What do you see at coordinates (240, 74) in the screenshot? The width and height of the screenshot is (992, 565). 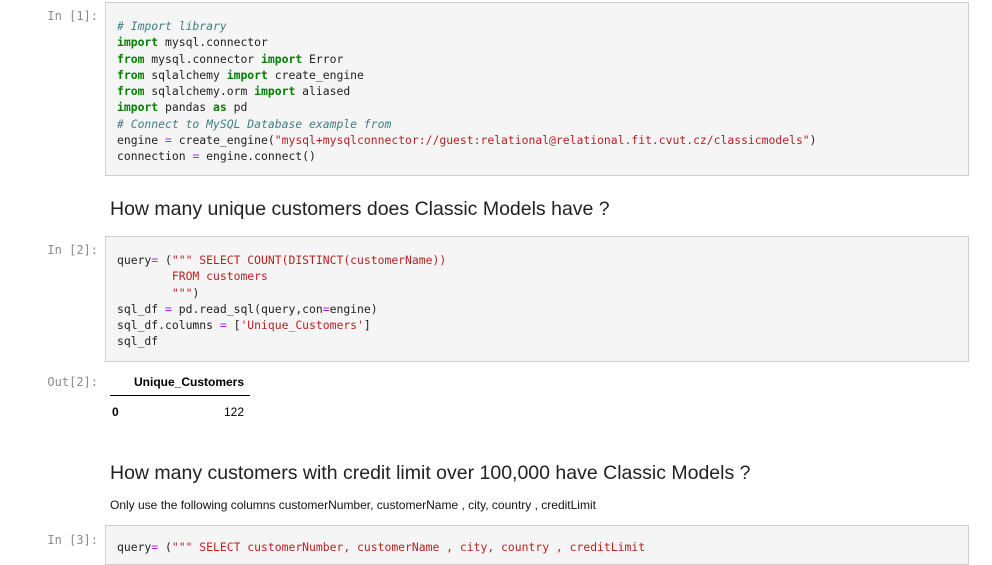 I see `code-line: from sqlalchemy import create_engine` at bounding box center [240, 74].